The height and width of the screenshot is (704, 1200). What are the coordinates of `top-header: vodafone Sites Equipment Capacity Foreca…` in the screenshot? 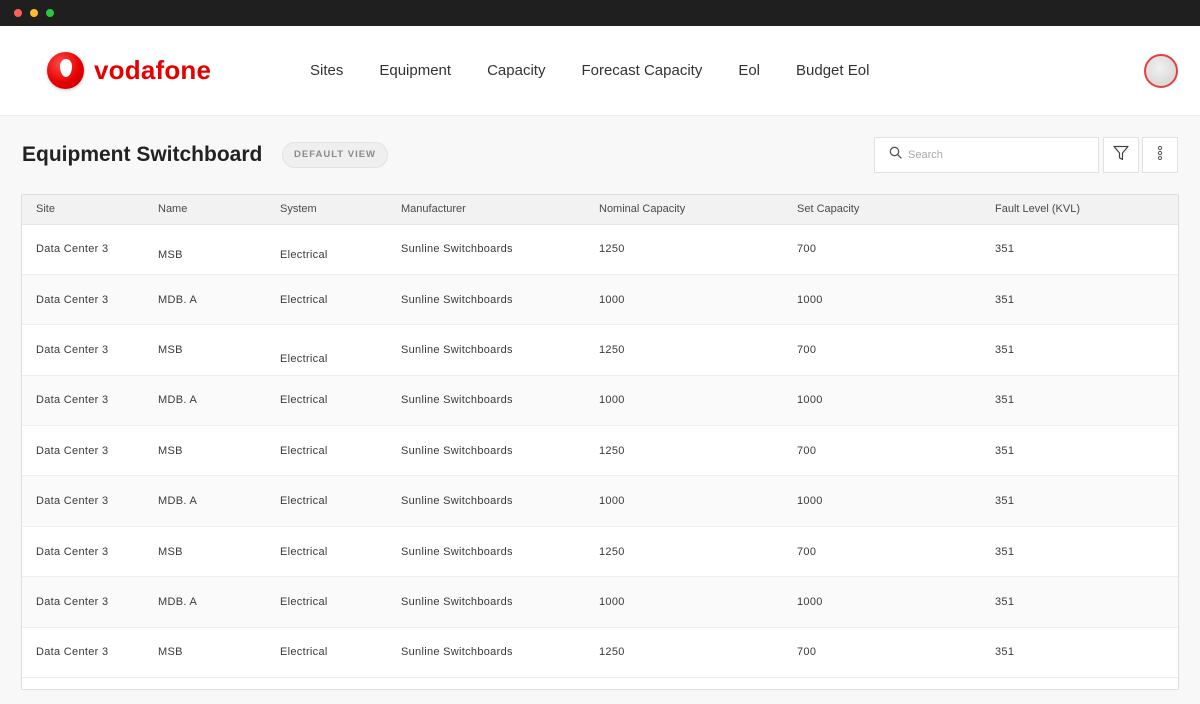 It's located at (600, 71).